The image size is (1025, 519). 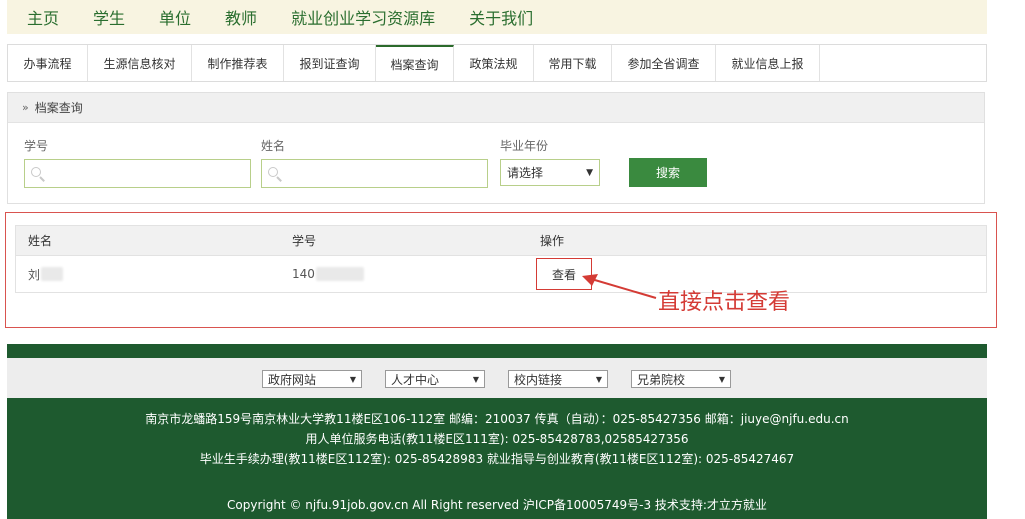 I want to click on header-student-id: 学号, so click(x=304, y=241).